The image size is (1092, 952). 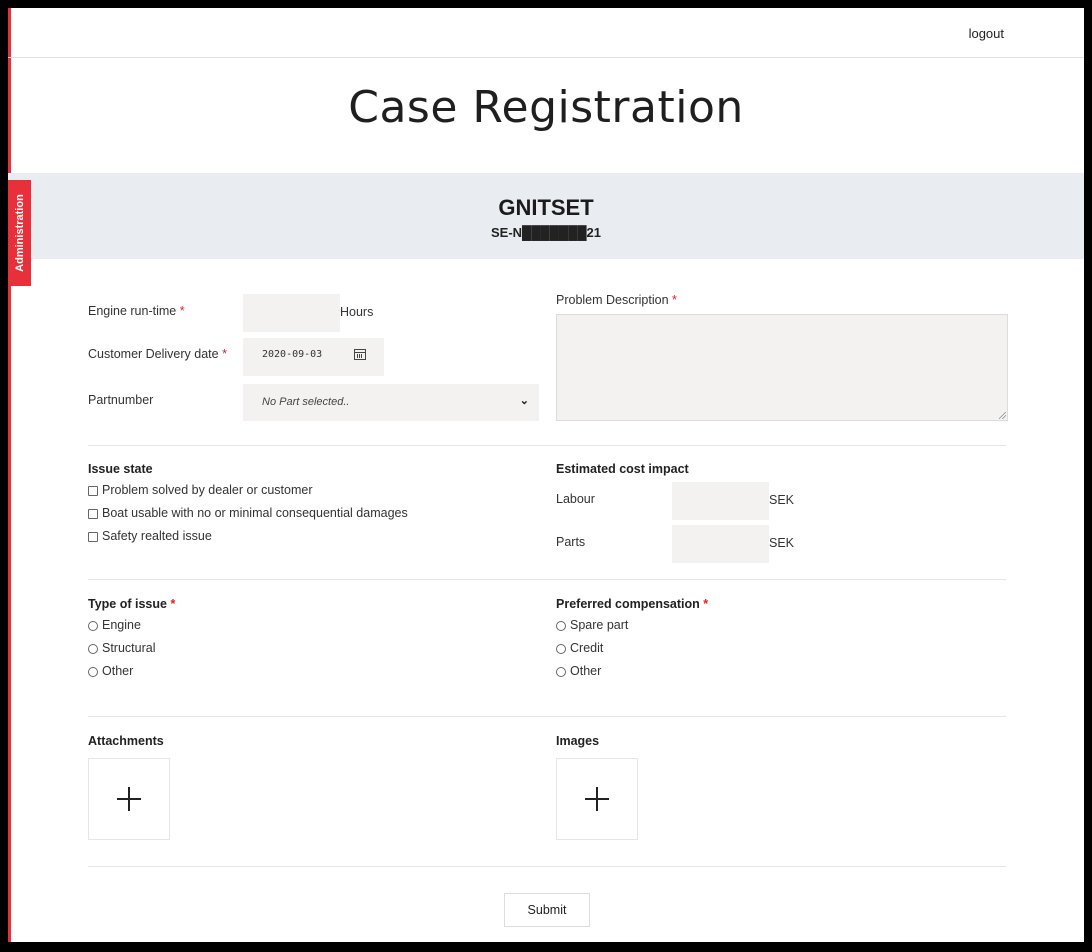 What do you see at coordinates (632, 604) in the screenshot?
I see `preferred-compensation-title: Preferred compensation *` at bounding box center [632, 604].